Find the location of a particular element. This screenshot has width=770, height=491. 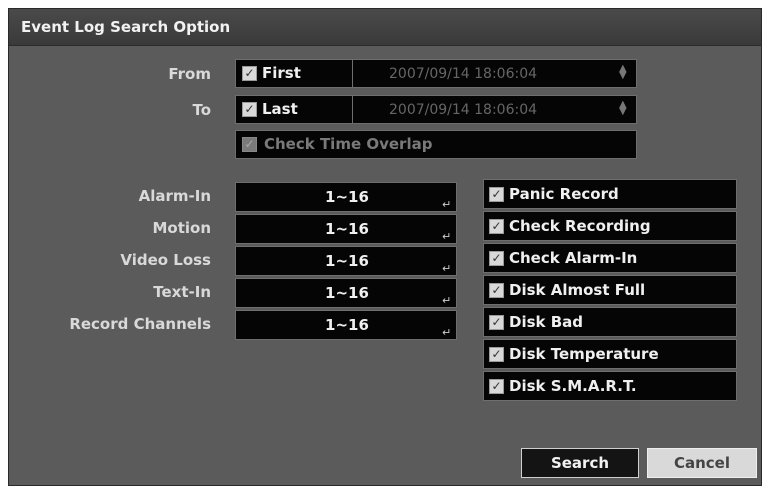

from-datetime-field: 2007/09/14 18:06:04 ▲ ▼ is located at coordinates (494, 73).